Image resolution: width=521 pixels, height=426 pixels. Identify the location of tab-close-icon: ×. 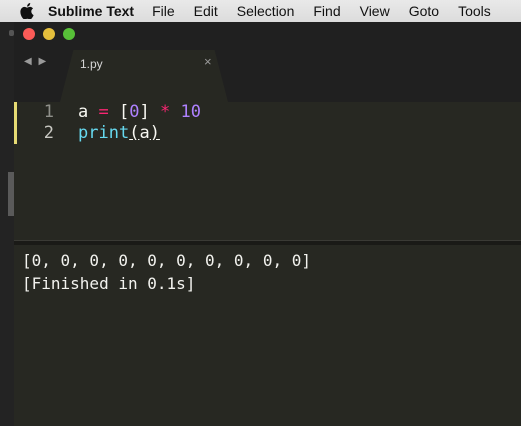
(208, 61).